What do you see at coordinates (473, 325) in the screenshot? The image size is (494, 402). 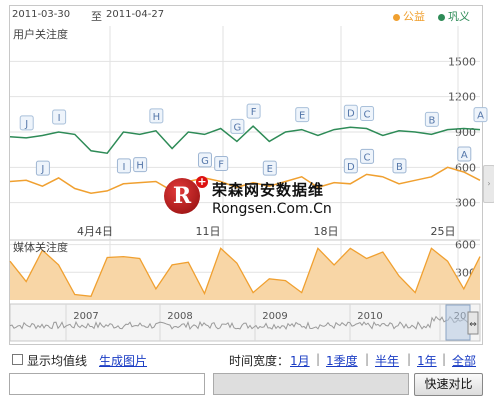 I see `navigator-handle-icon: ⇔` at bounding box center [473, 325].